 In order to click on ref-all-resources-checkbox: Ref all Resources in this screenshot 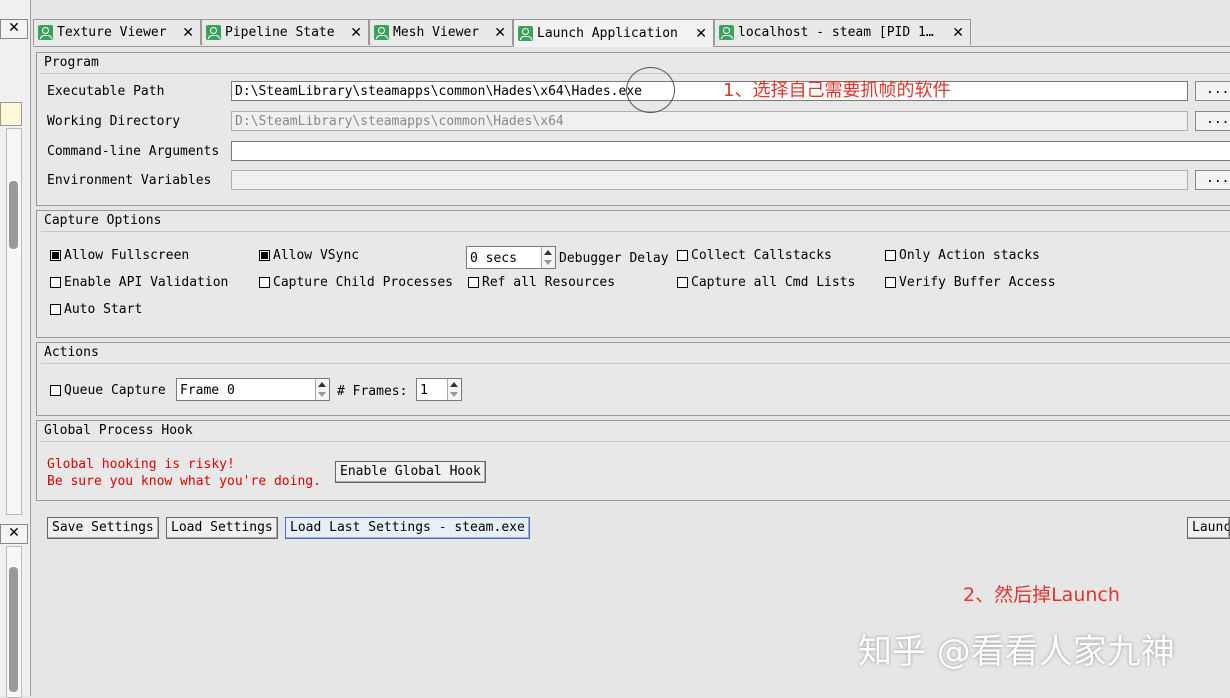, I will do `click(541, 282)`.